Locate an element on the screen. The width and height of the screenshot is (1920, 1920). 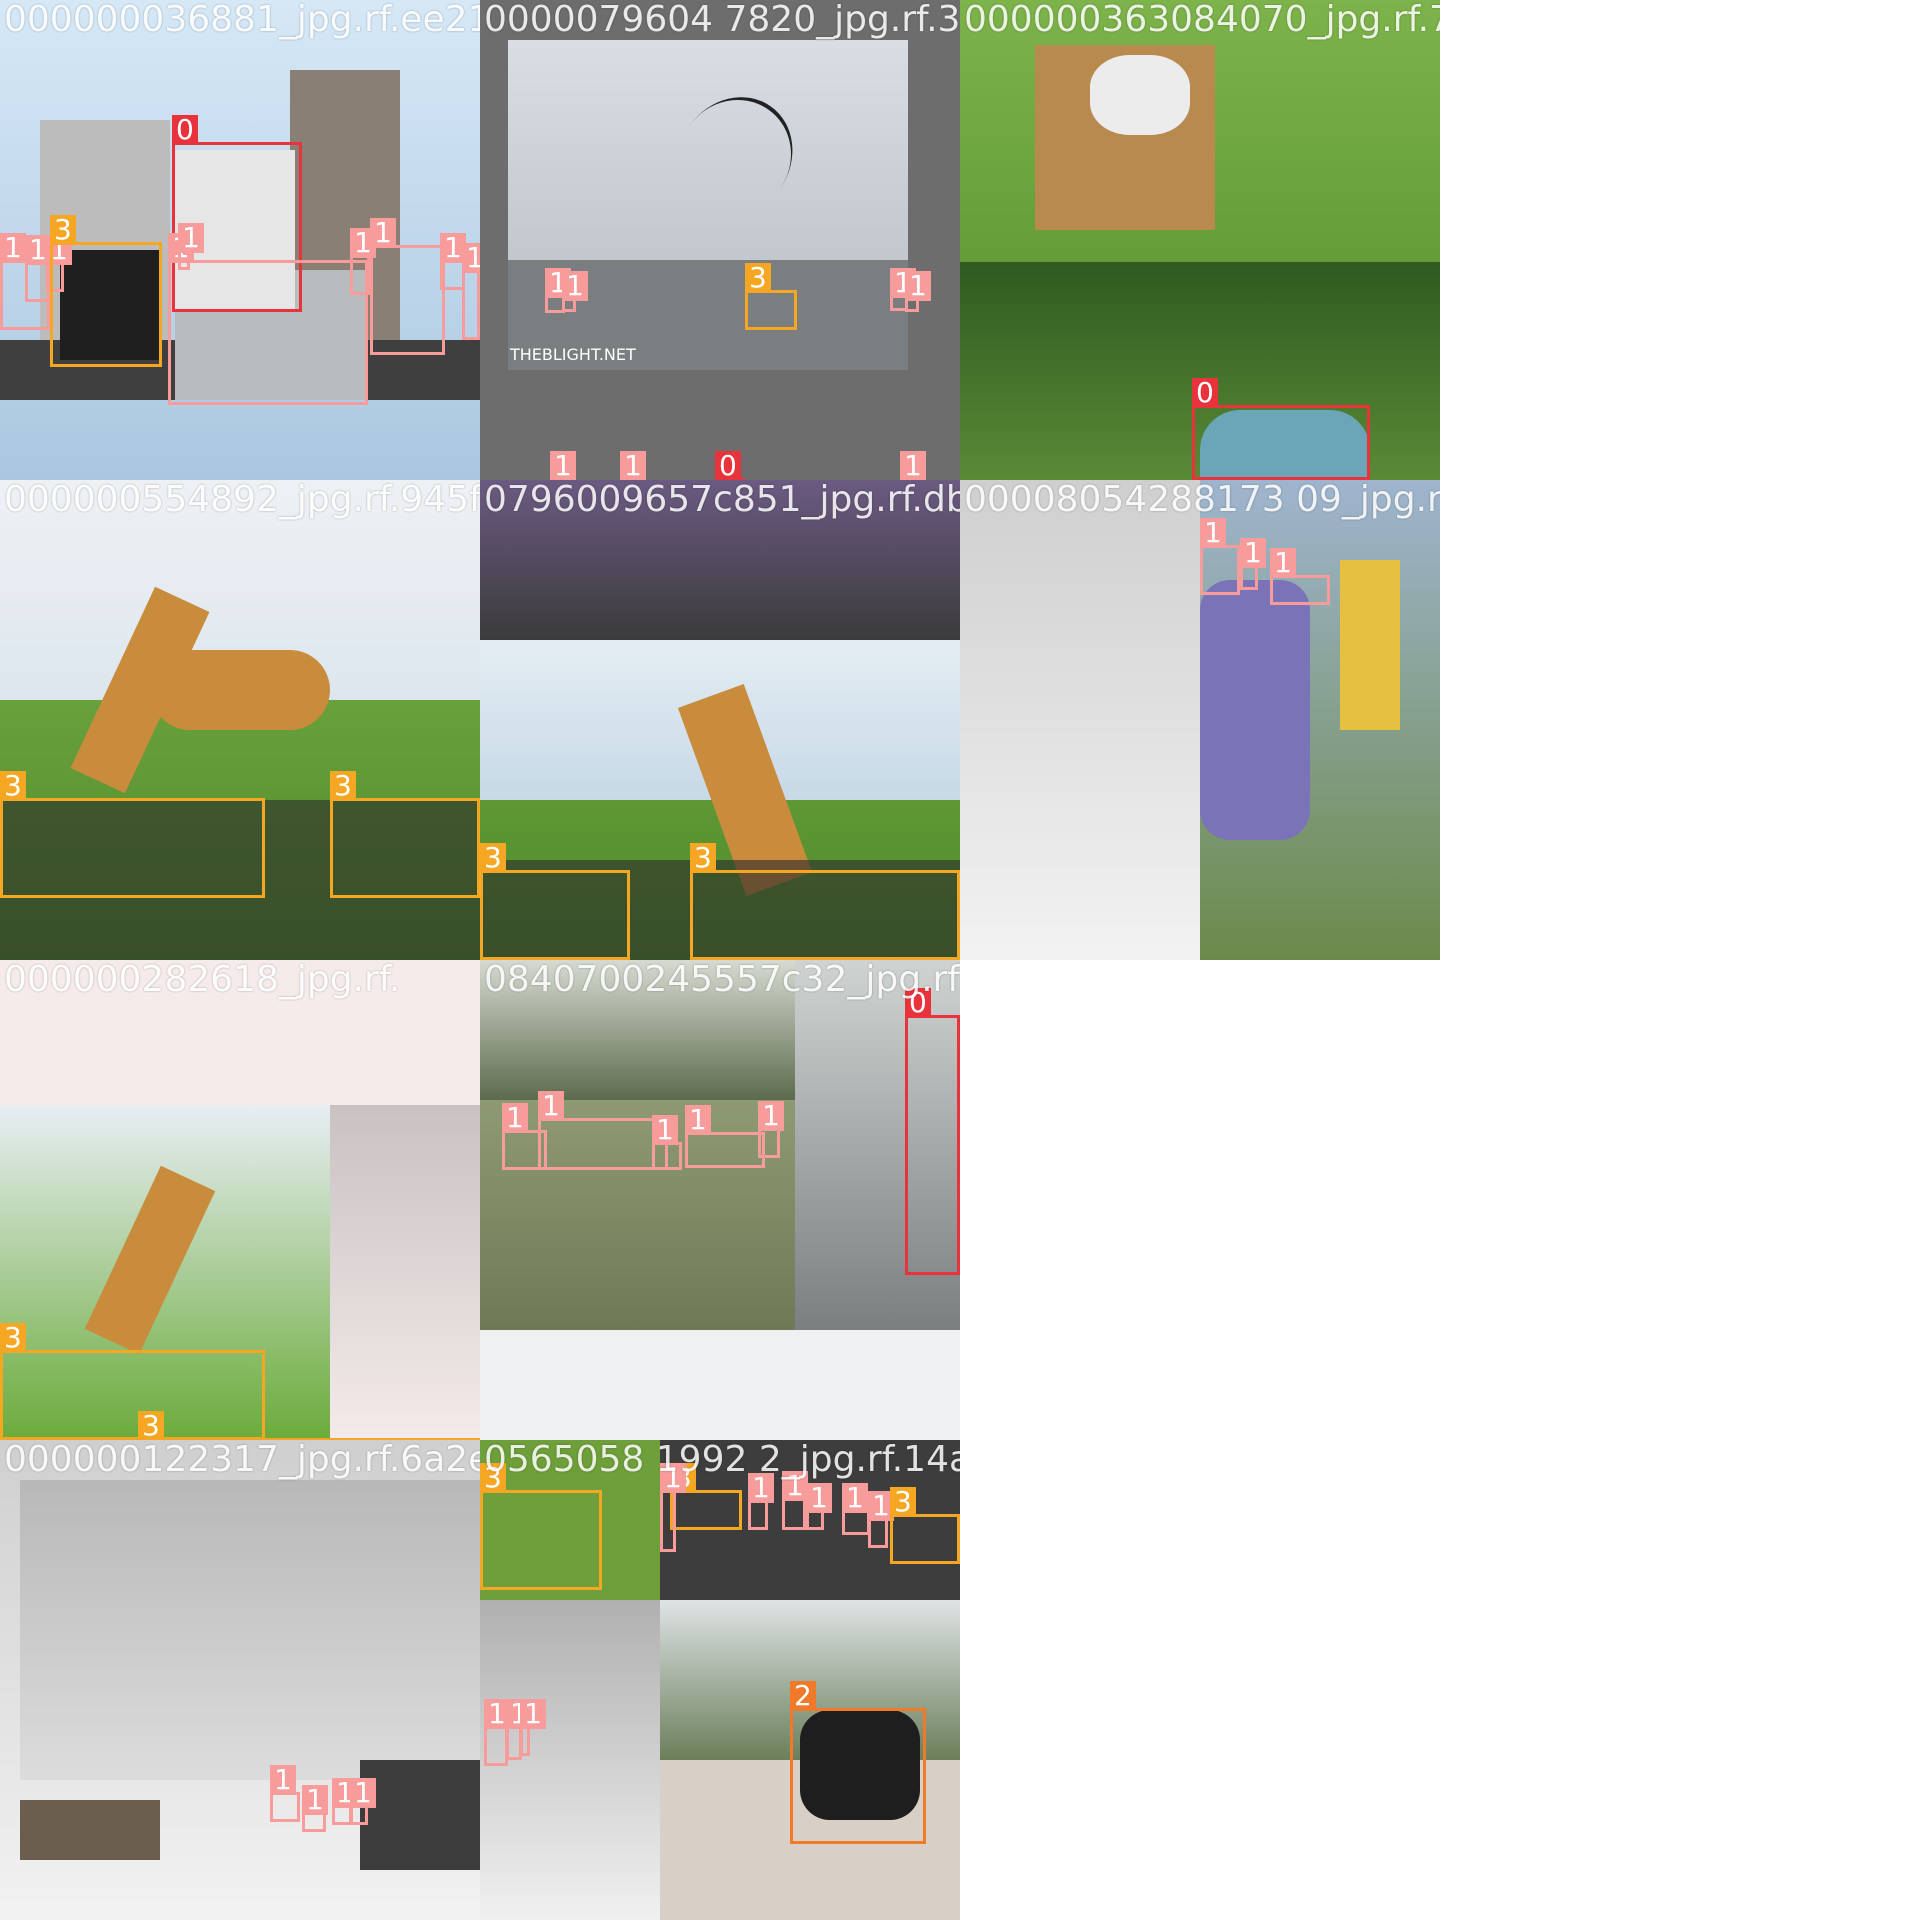
mosaic-tile-4: 000000554892_jpg.rf.945f4 3 3 is located at coordinates (240, 720).